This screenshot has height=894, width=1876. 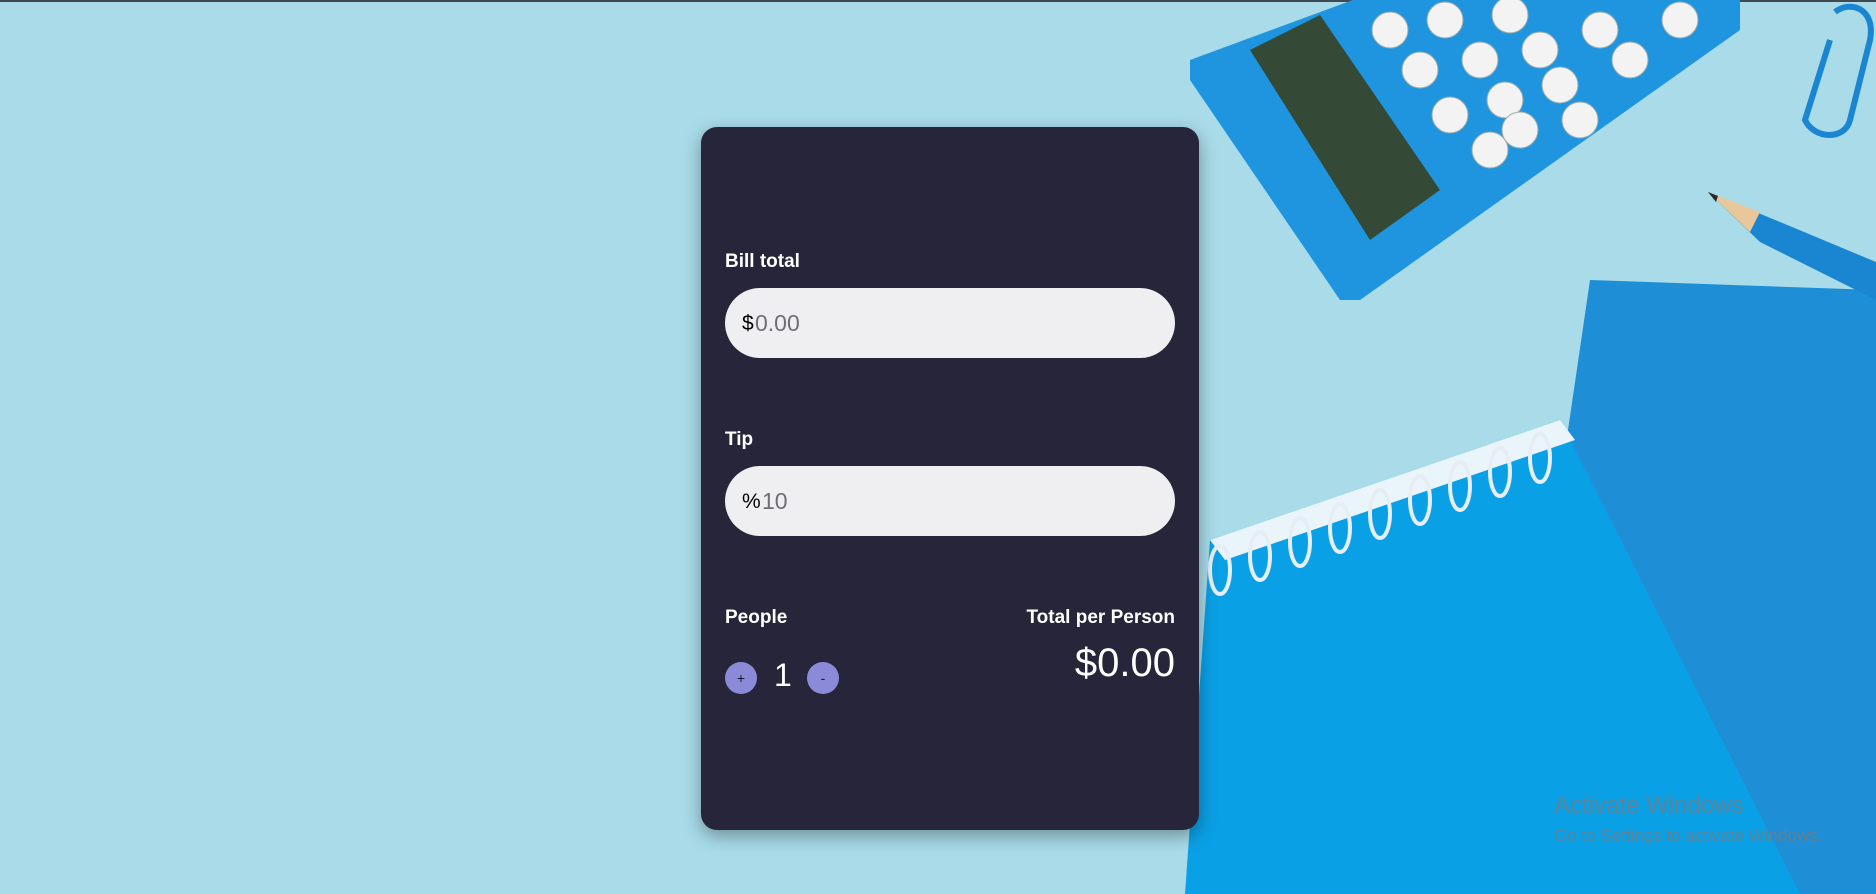 I want to click on bill-total-input, so click(x=955, y=323).